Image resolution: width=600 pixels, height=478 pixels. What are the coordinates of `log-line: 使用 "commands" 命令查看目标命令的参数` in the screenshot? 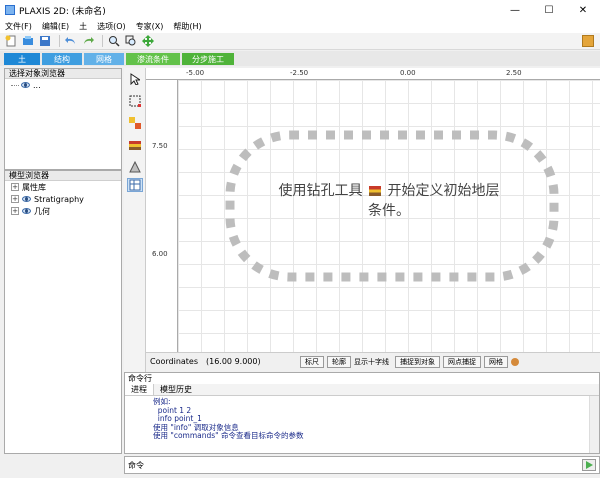 It's located at (228, 435).